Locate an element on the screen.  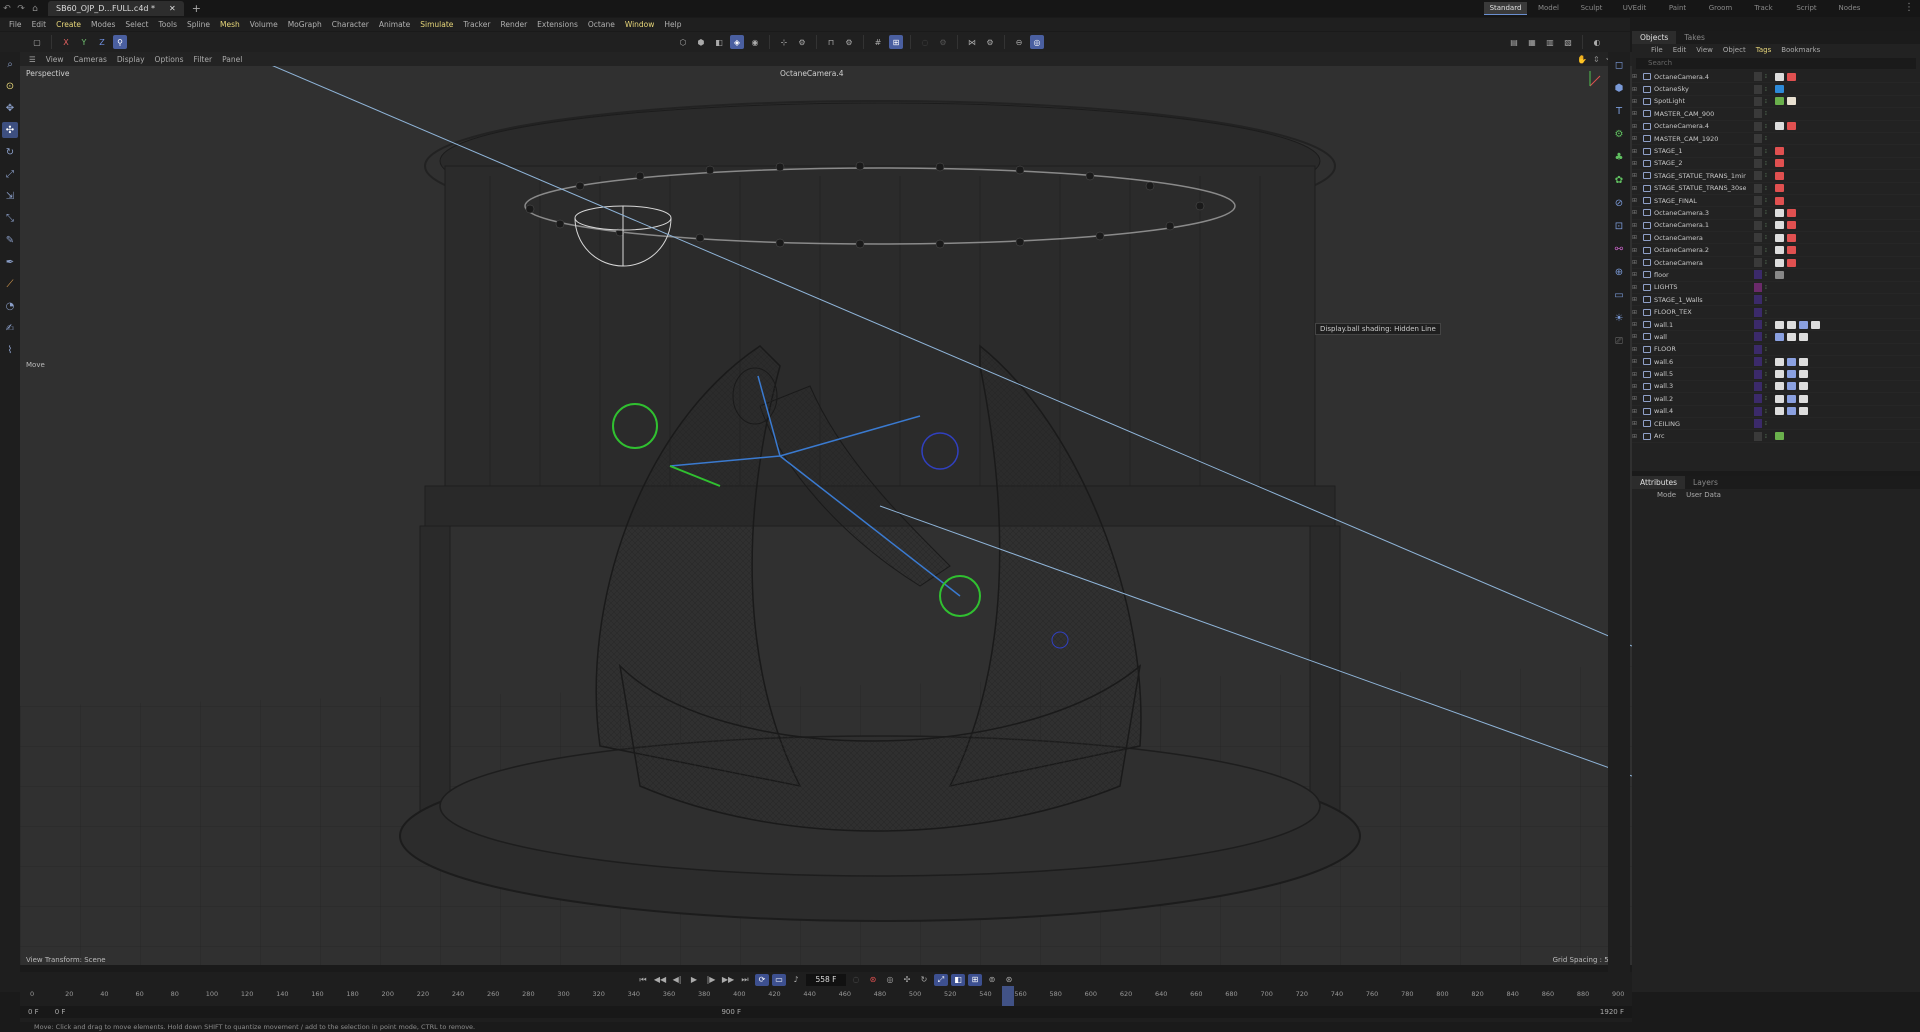
lock-icon: ◌ is located at coordinates (925, 42).